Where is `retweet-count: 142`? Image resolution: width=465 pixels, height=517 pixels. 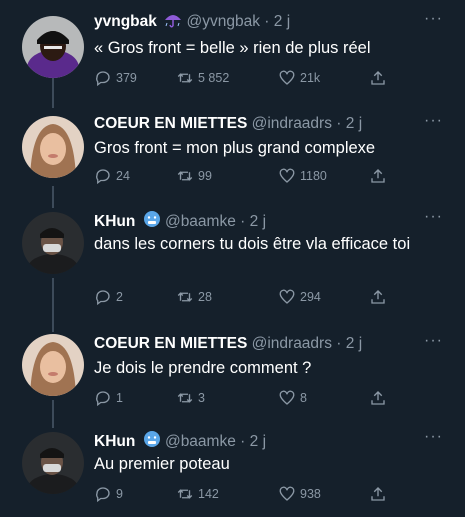 retweet-count: 142 is located at coordinates (208, 494).